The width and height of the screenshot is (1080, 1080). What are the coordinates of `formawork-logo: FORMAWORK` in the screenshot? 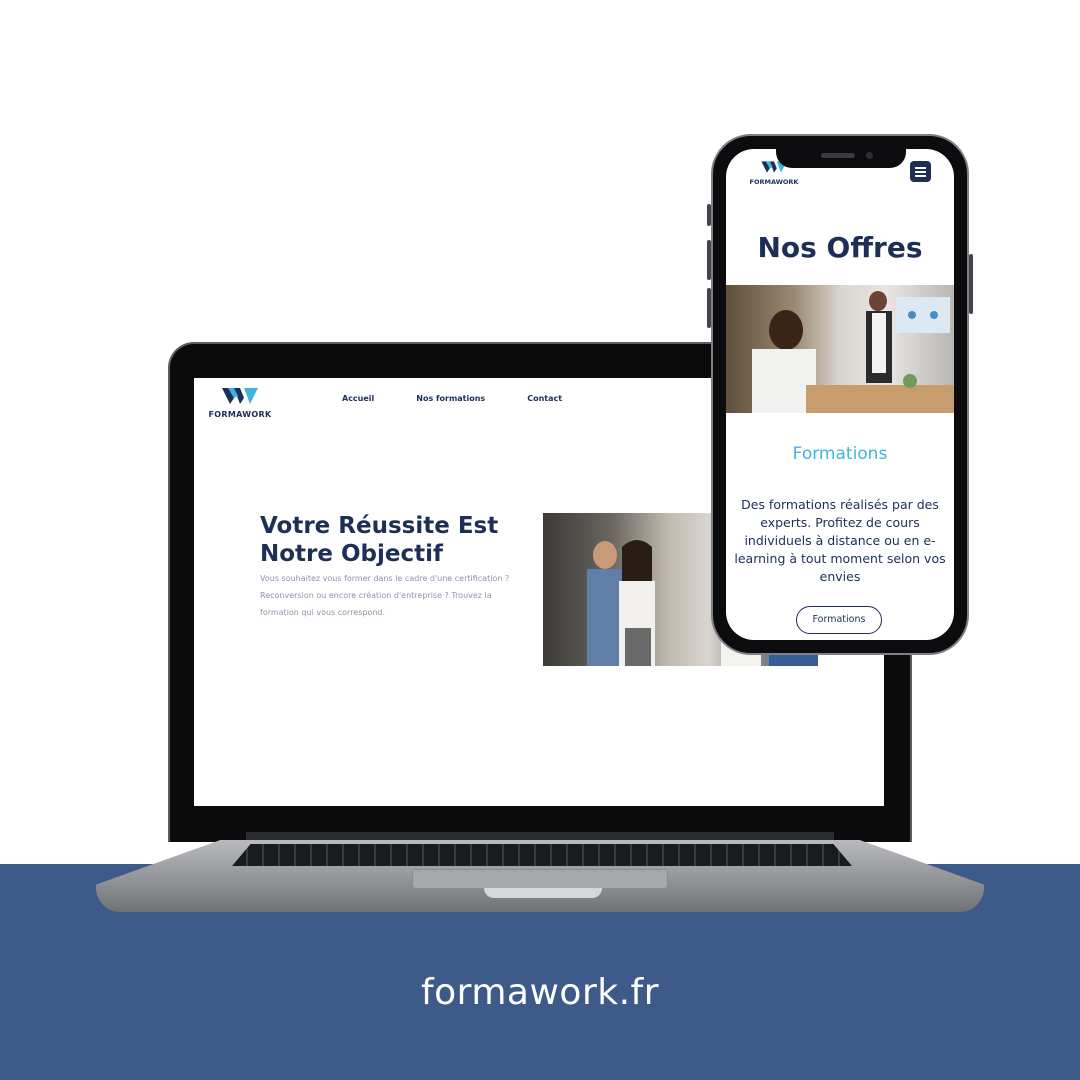 It's located at (240, 402).